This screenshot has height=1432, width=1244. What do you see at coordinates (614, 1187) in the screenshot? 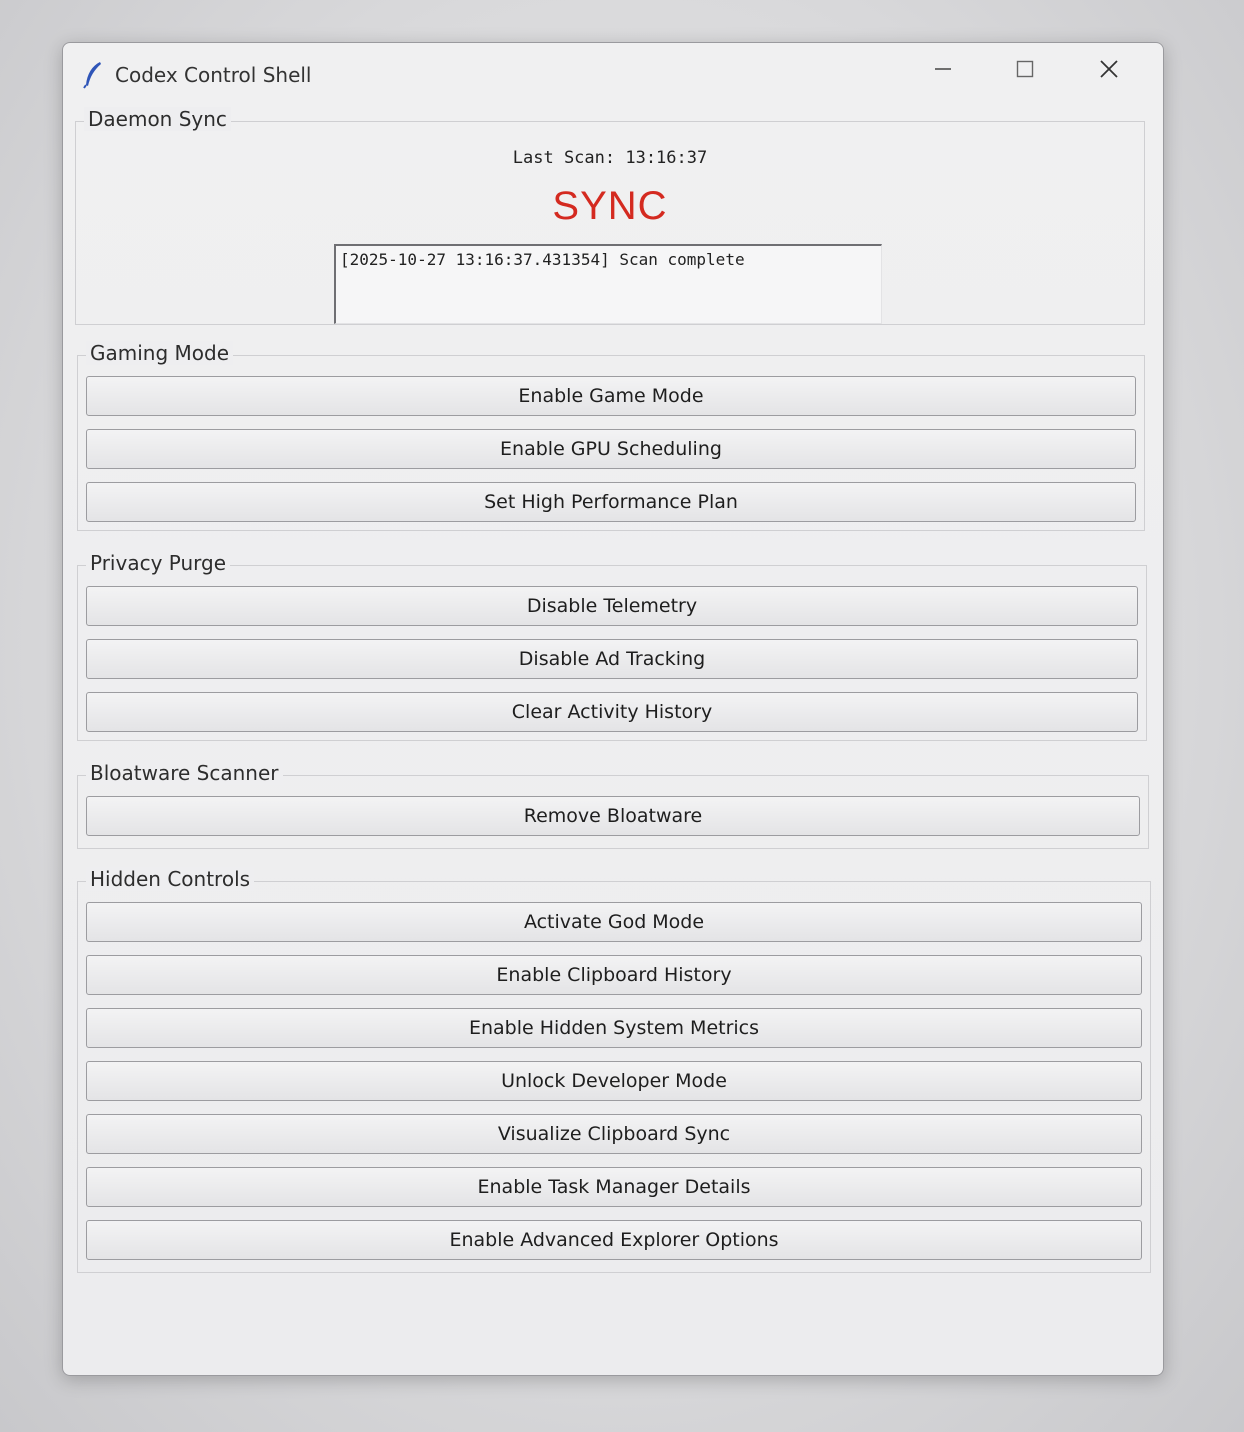
I see `enable-task-manager-details-button: Enable Task Manager Details` at bounding box center [614, 1187].